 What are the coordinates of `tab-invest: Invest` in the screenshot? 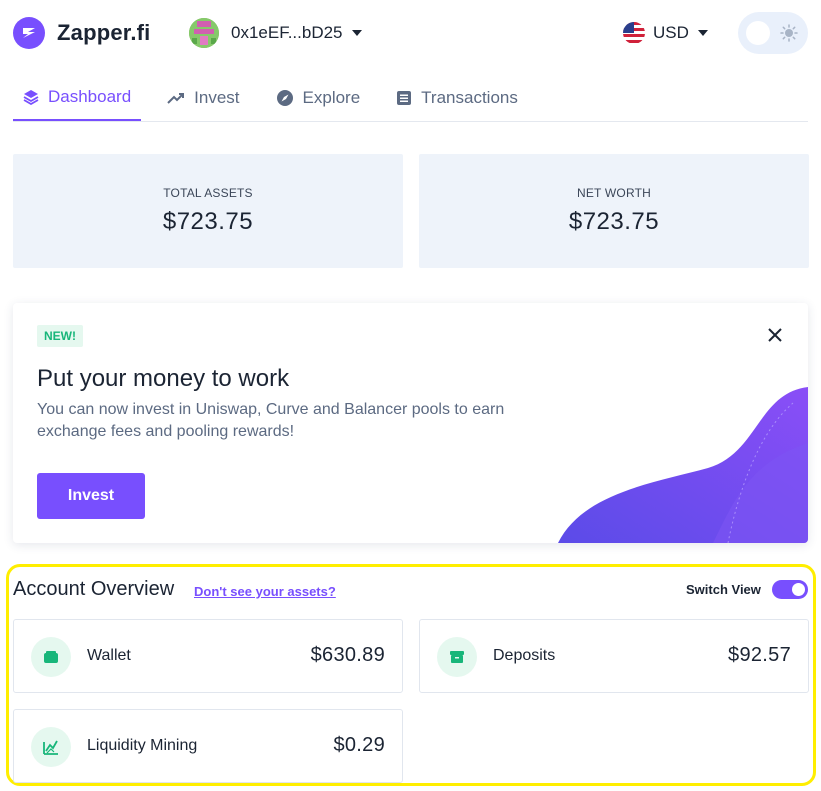 It's located at (203, 97).